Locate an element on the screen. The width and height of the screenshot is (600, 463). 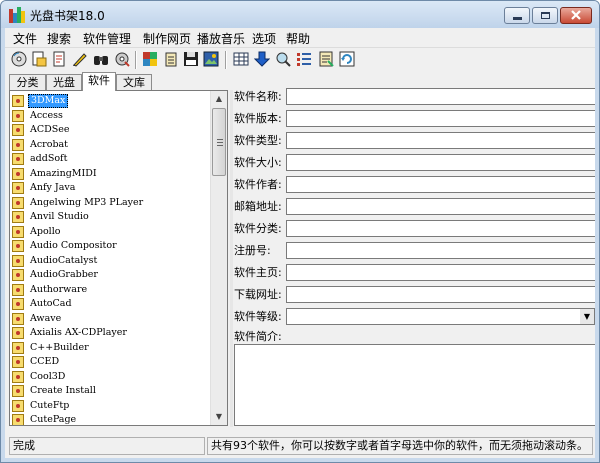
software-description-label: 软件简介: is located at coordinates (258, 336).